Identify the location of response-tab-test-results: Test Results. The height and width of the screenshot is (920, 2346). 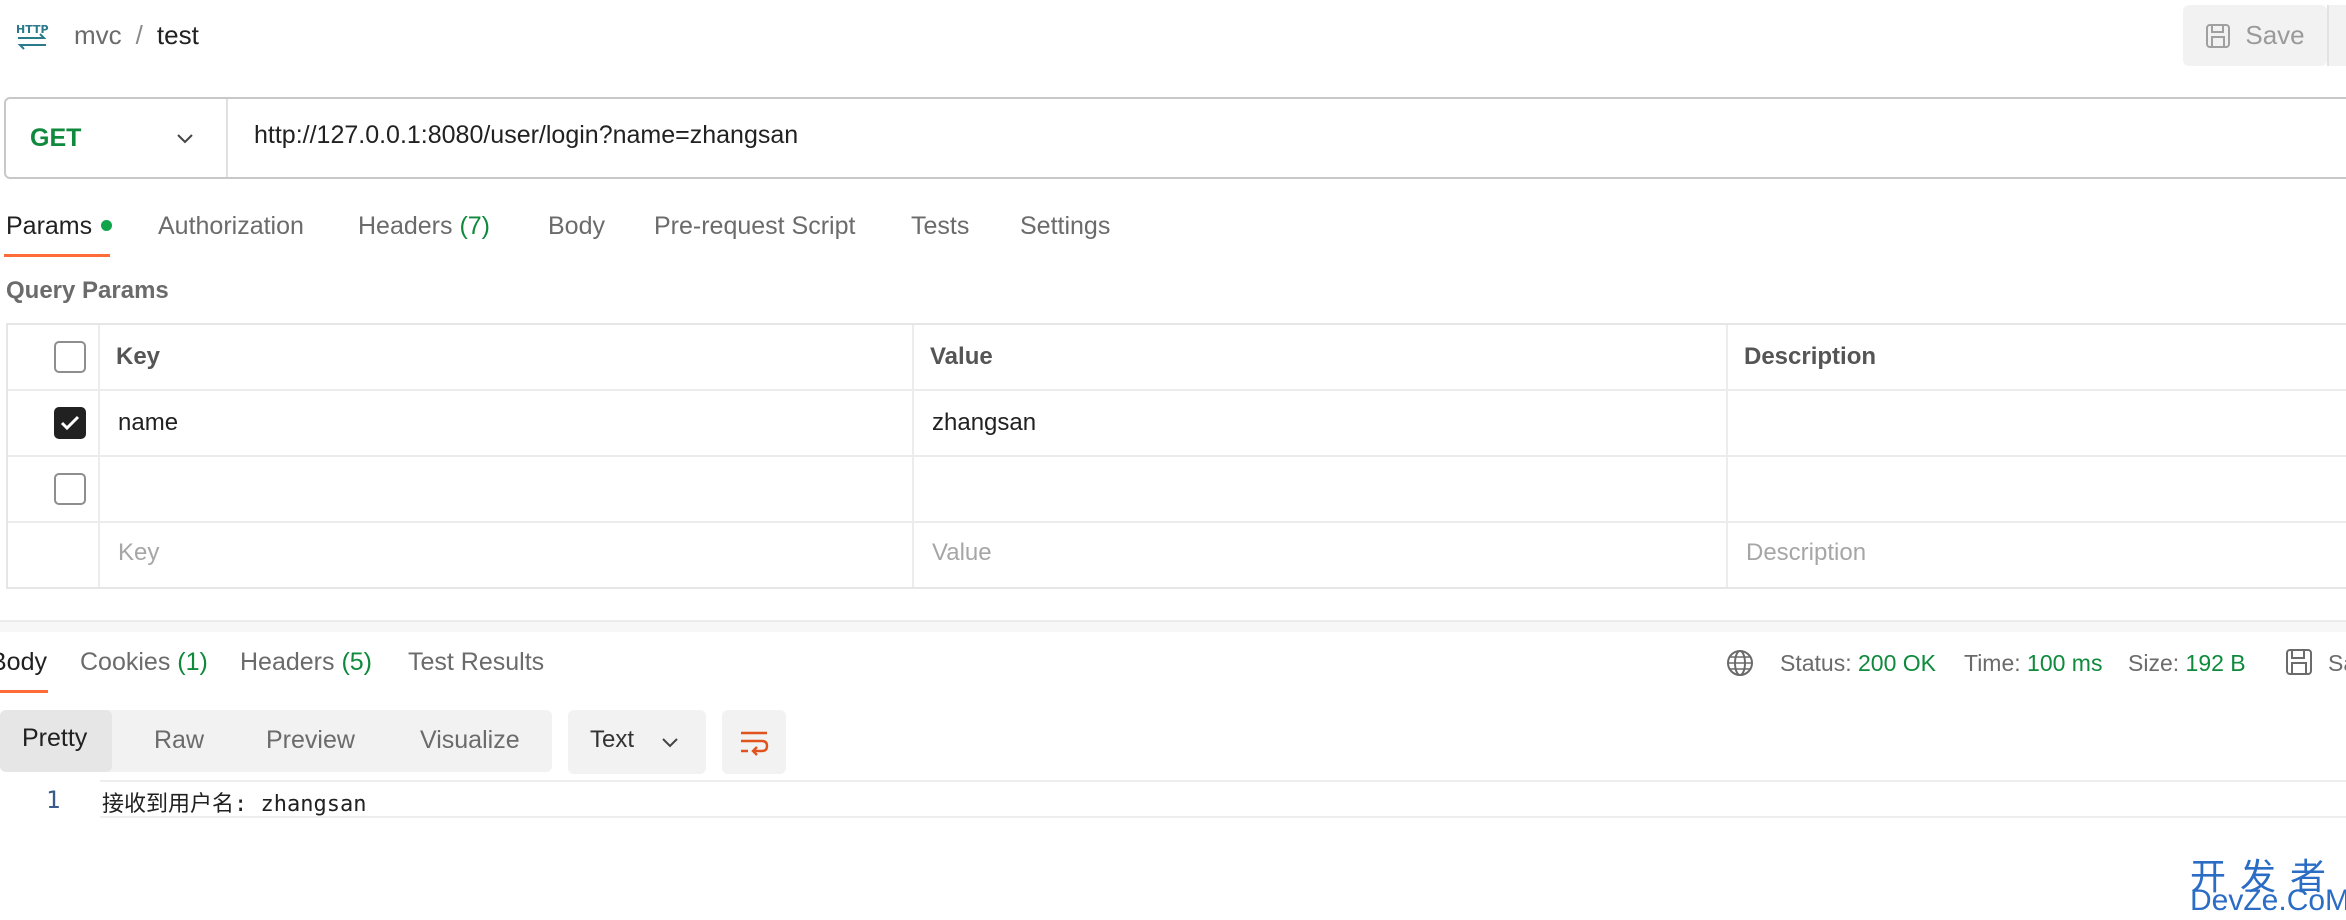
(476, 662).